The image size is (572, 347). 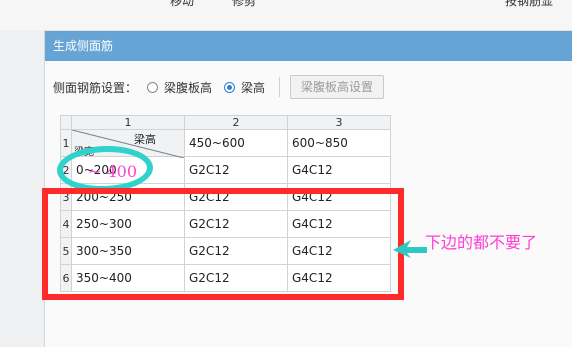 I want to click on row-number: 1, so click(x=66, y=143).